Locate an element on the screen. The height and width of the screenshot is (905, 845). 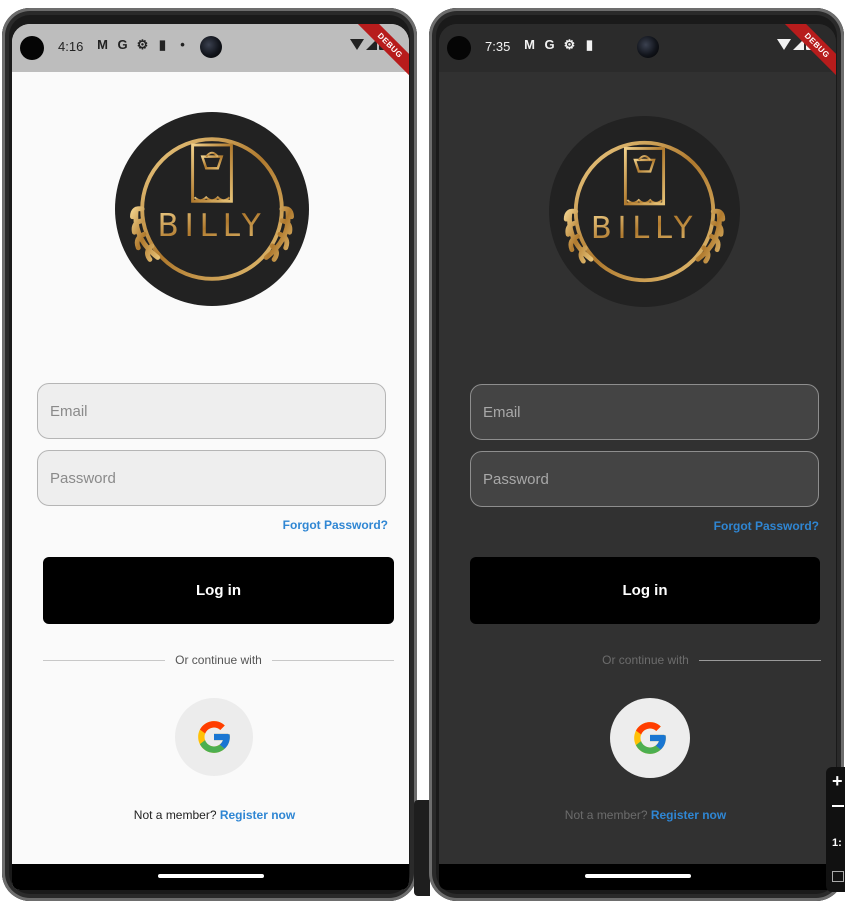
zoom-in-button: + is located at coordinates (837, 781).